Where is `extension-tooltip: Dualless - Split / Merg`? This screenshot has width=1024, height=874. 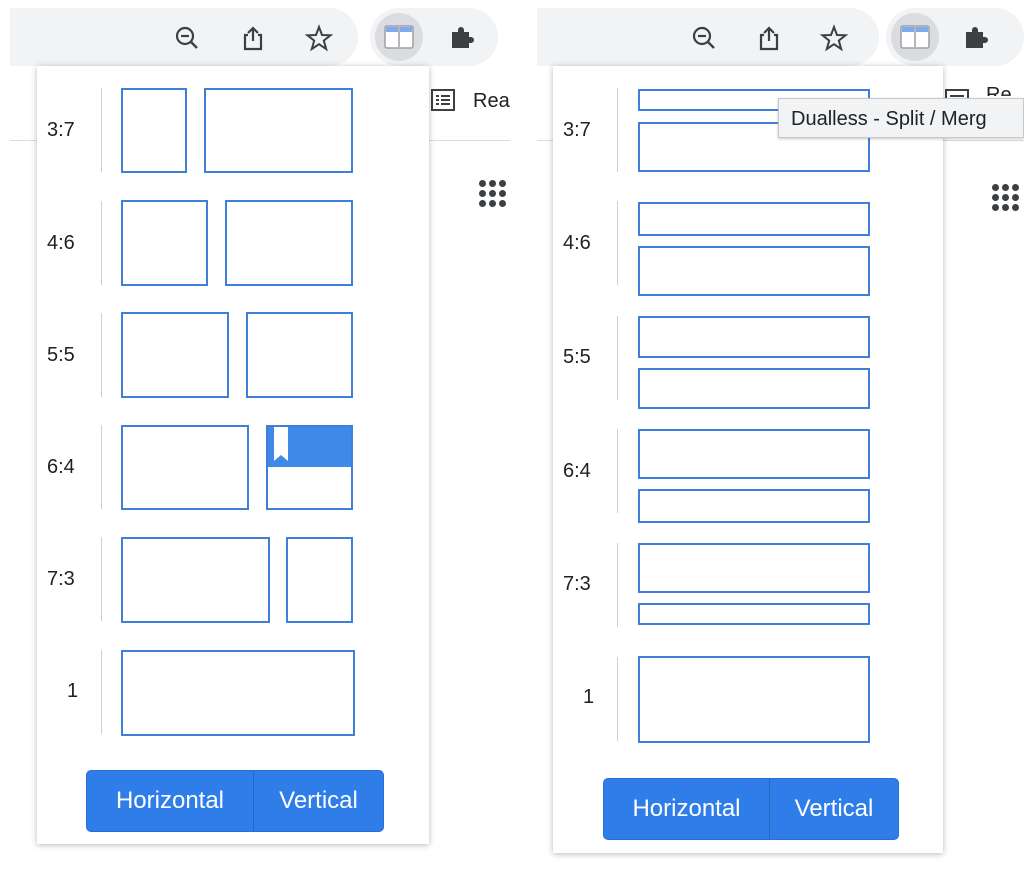
extension-tooltip: Dualless - Split / Merg is located at coordinates (901, 118).